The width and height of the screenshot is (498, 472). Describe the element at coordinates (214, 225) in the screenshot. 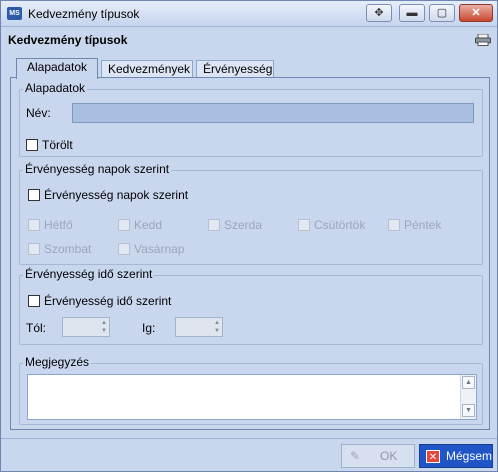

I see `day-checkbox-szerda` at that location.